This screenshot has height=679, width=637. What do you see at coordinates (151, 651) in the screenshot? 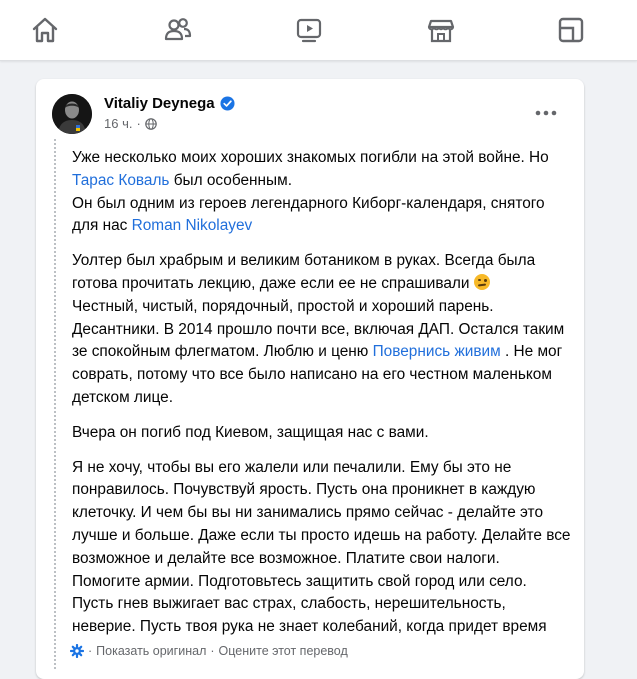
I see `show-original-link: Показать оригинал` at bounding box center [151, 651].